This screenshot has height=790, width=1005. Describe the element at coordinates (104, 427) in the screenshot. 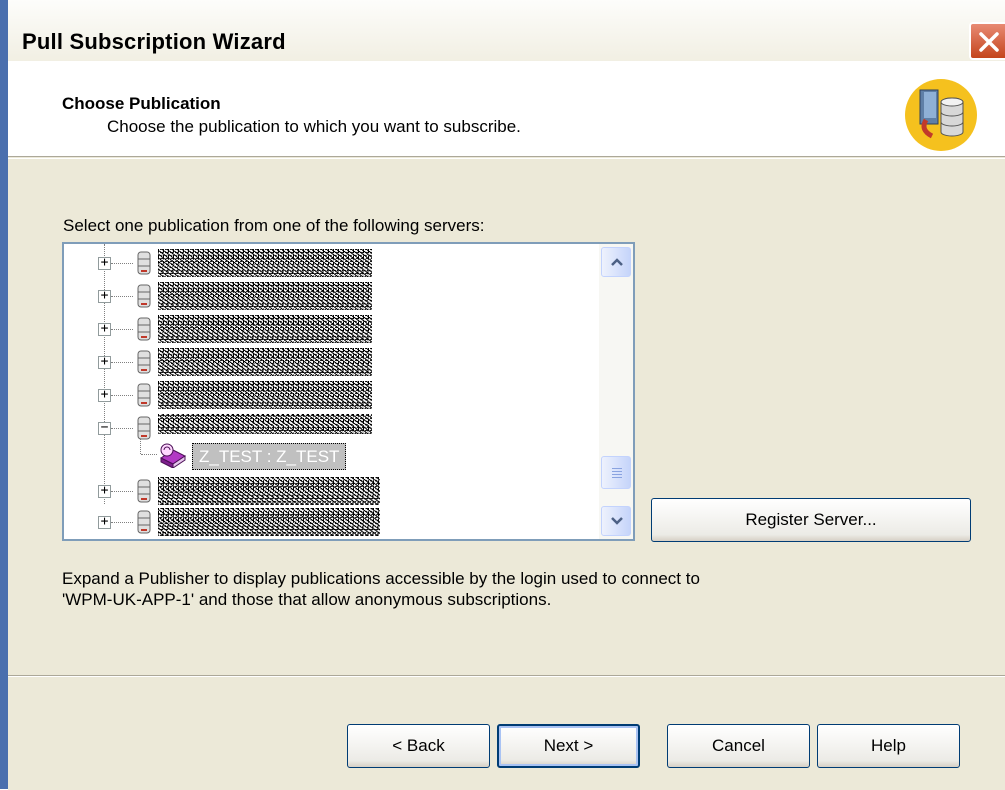

I see `collapse-toggle: −` at that location.